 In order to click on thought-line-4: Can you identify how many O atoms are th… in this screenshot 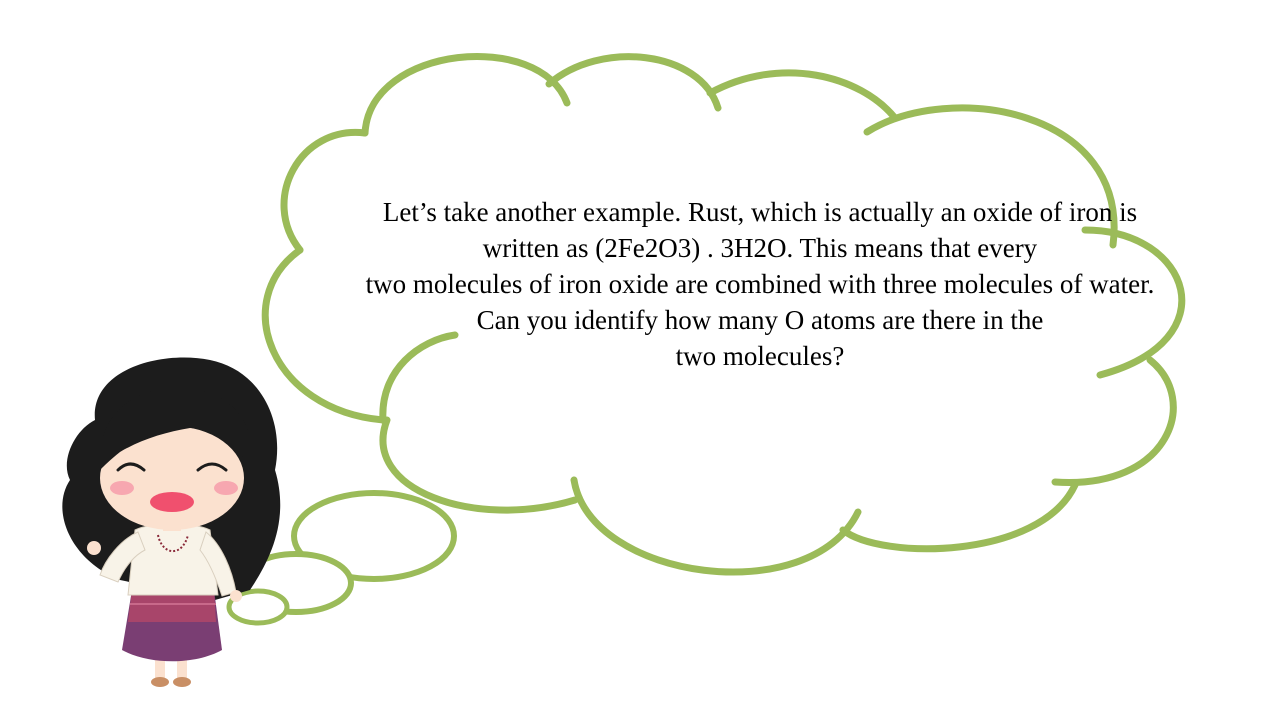, I will do `click(760, 320)`.